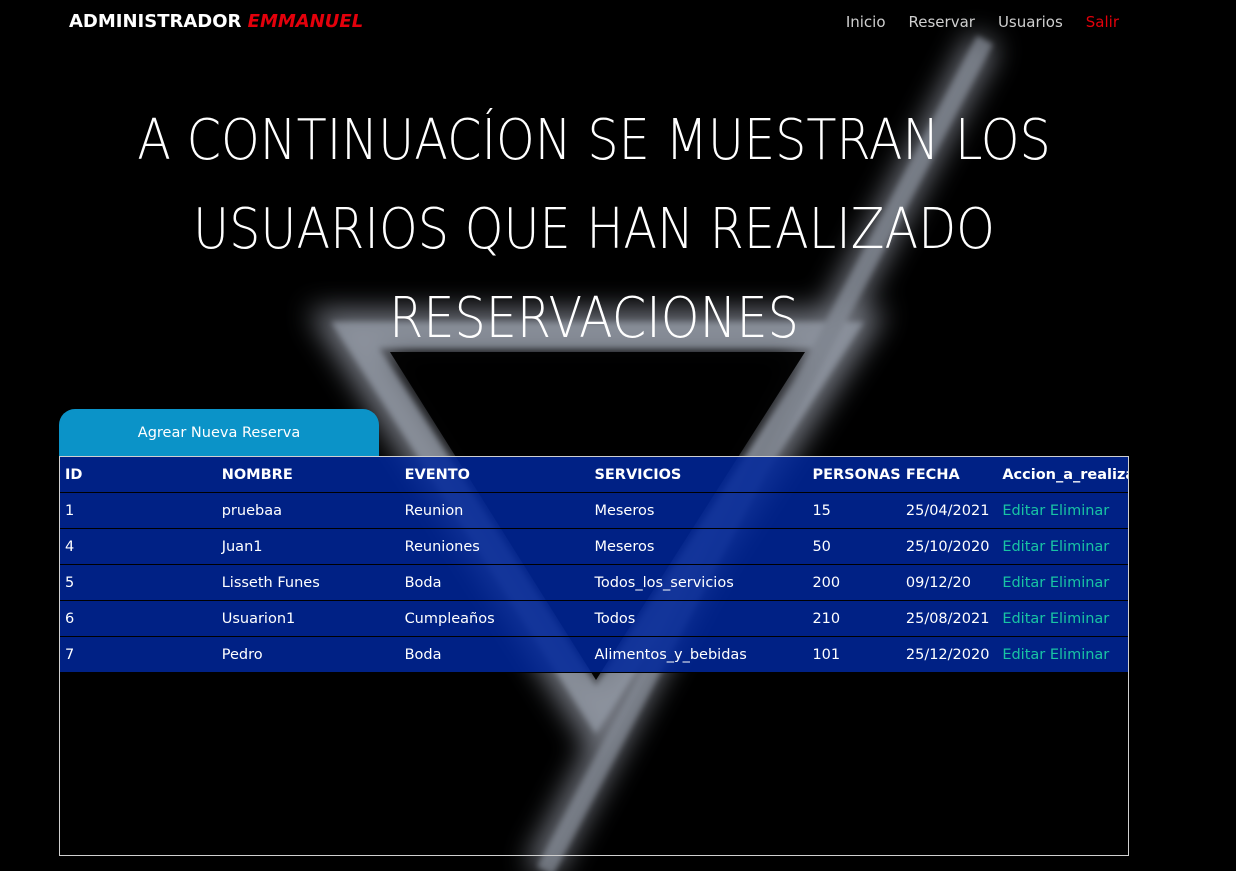 The image size is (1236, 871). What do you see at coordinates (698, 618) in the screenshot?
I see `cell-servicios: Todos` at bounding box center [698, 618].